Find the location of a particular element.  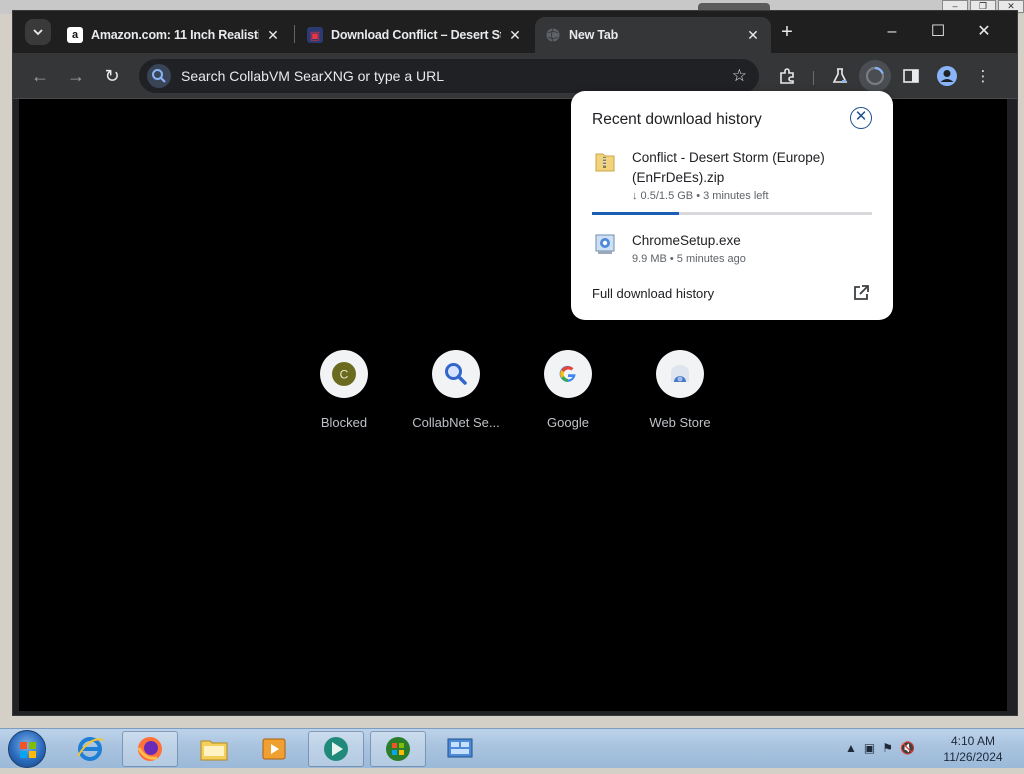

shortcut-label: Blocked is located at coordinates (344, 422).